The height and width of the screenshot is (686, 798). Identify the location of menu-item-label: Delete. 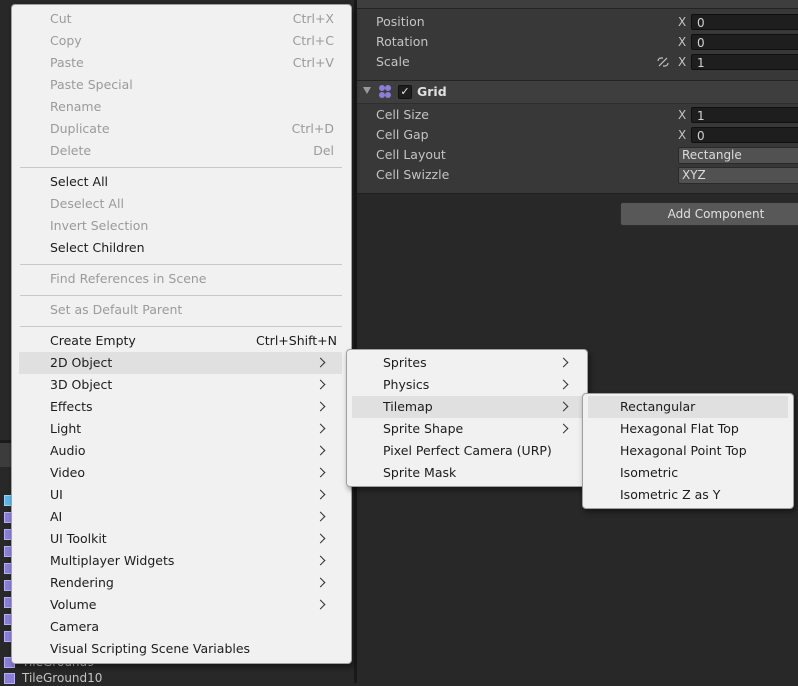
(71, 150).